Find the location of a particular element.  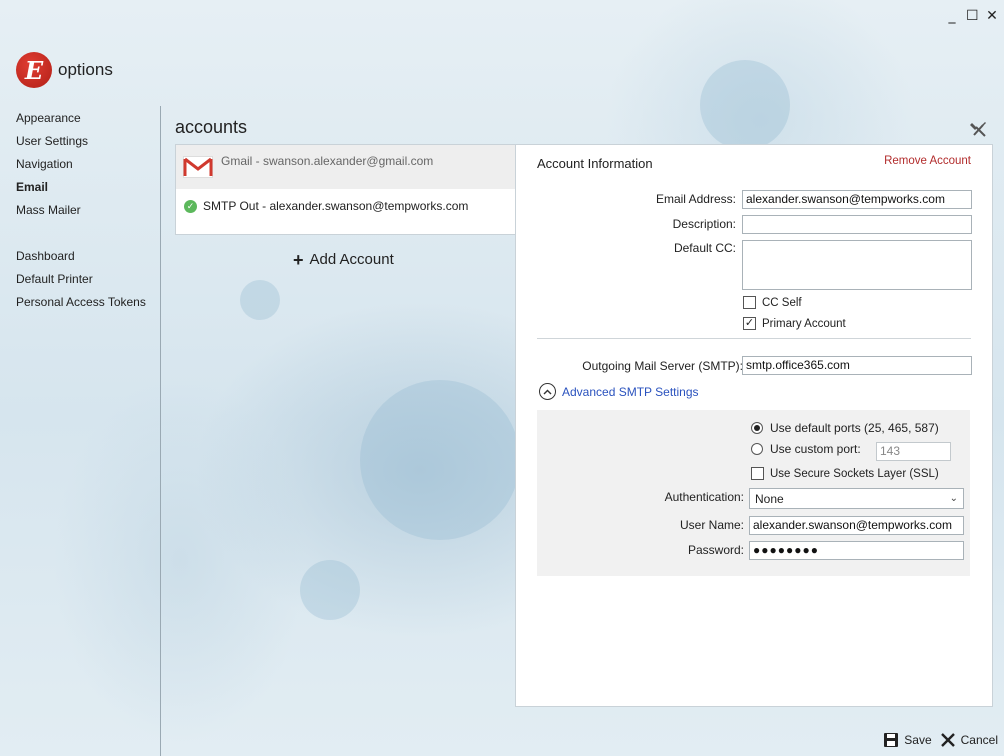

sidebar-item-dashboard: Dashboard is located at coordinates (81, 259).